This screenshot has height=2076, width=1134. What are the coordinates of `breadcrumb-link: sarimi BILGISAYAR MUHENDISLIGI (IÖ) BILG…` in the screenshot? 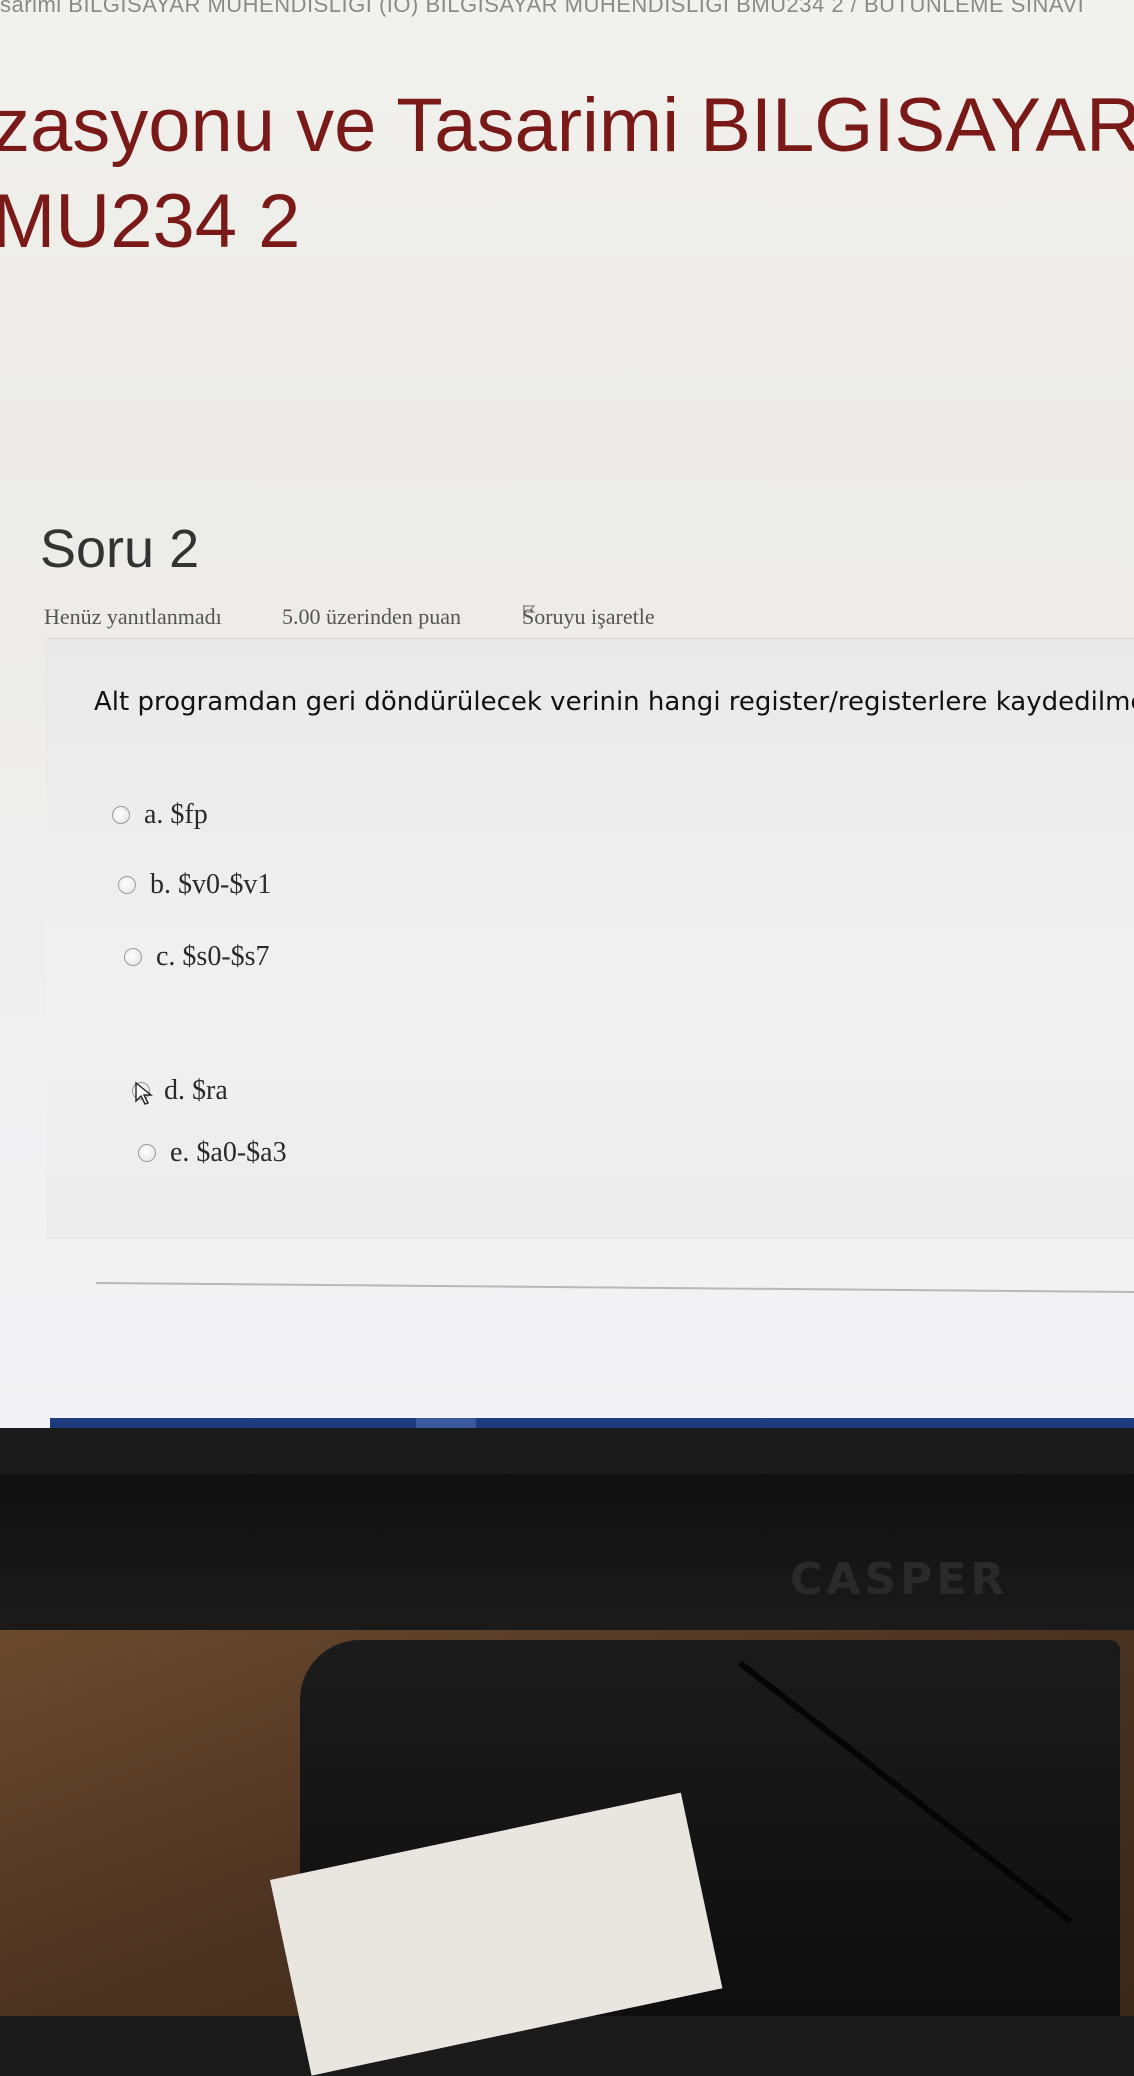 It's located at (542, 8).